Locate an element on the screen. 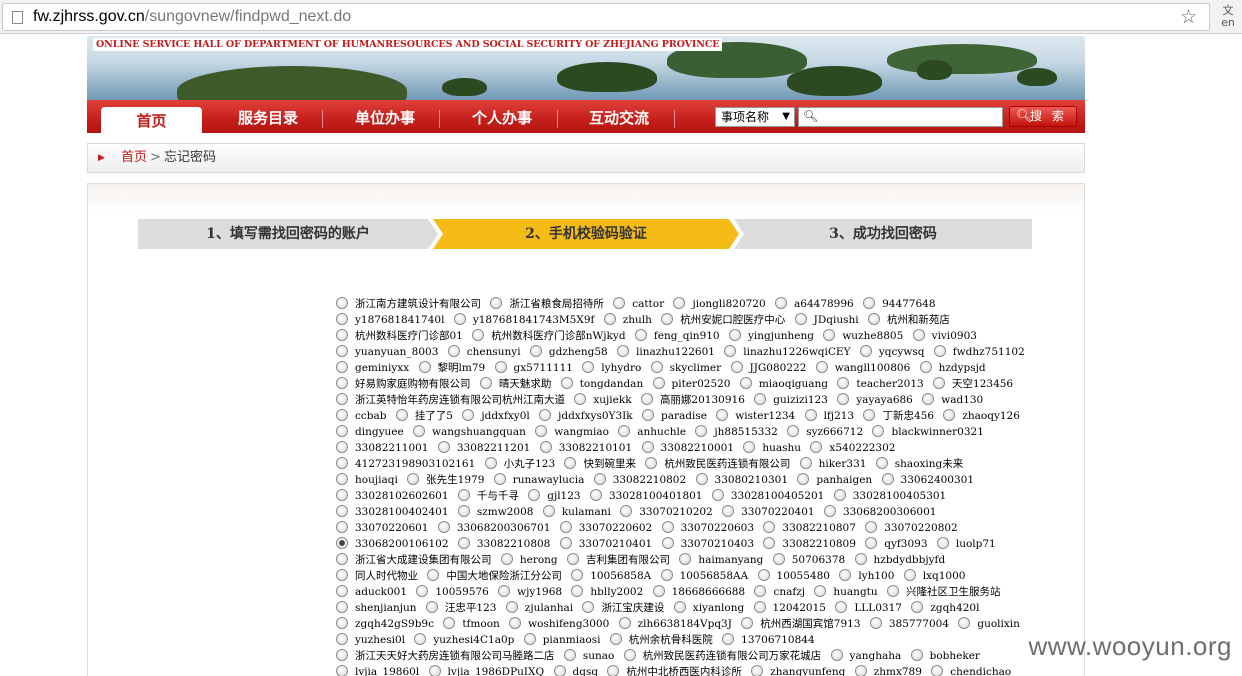 The width and height of the screenshot is (1242, 676). account-option: 33028100402401 is located at coordinates (389, 511).